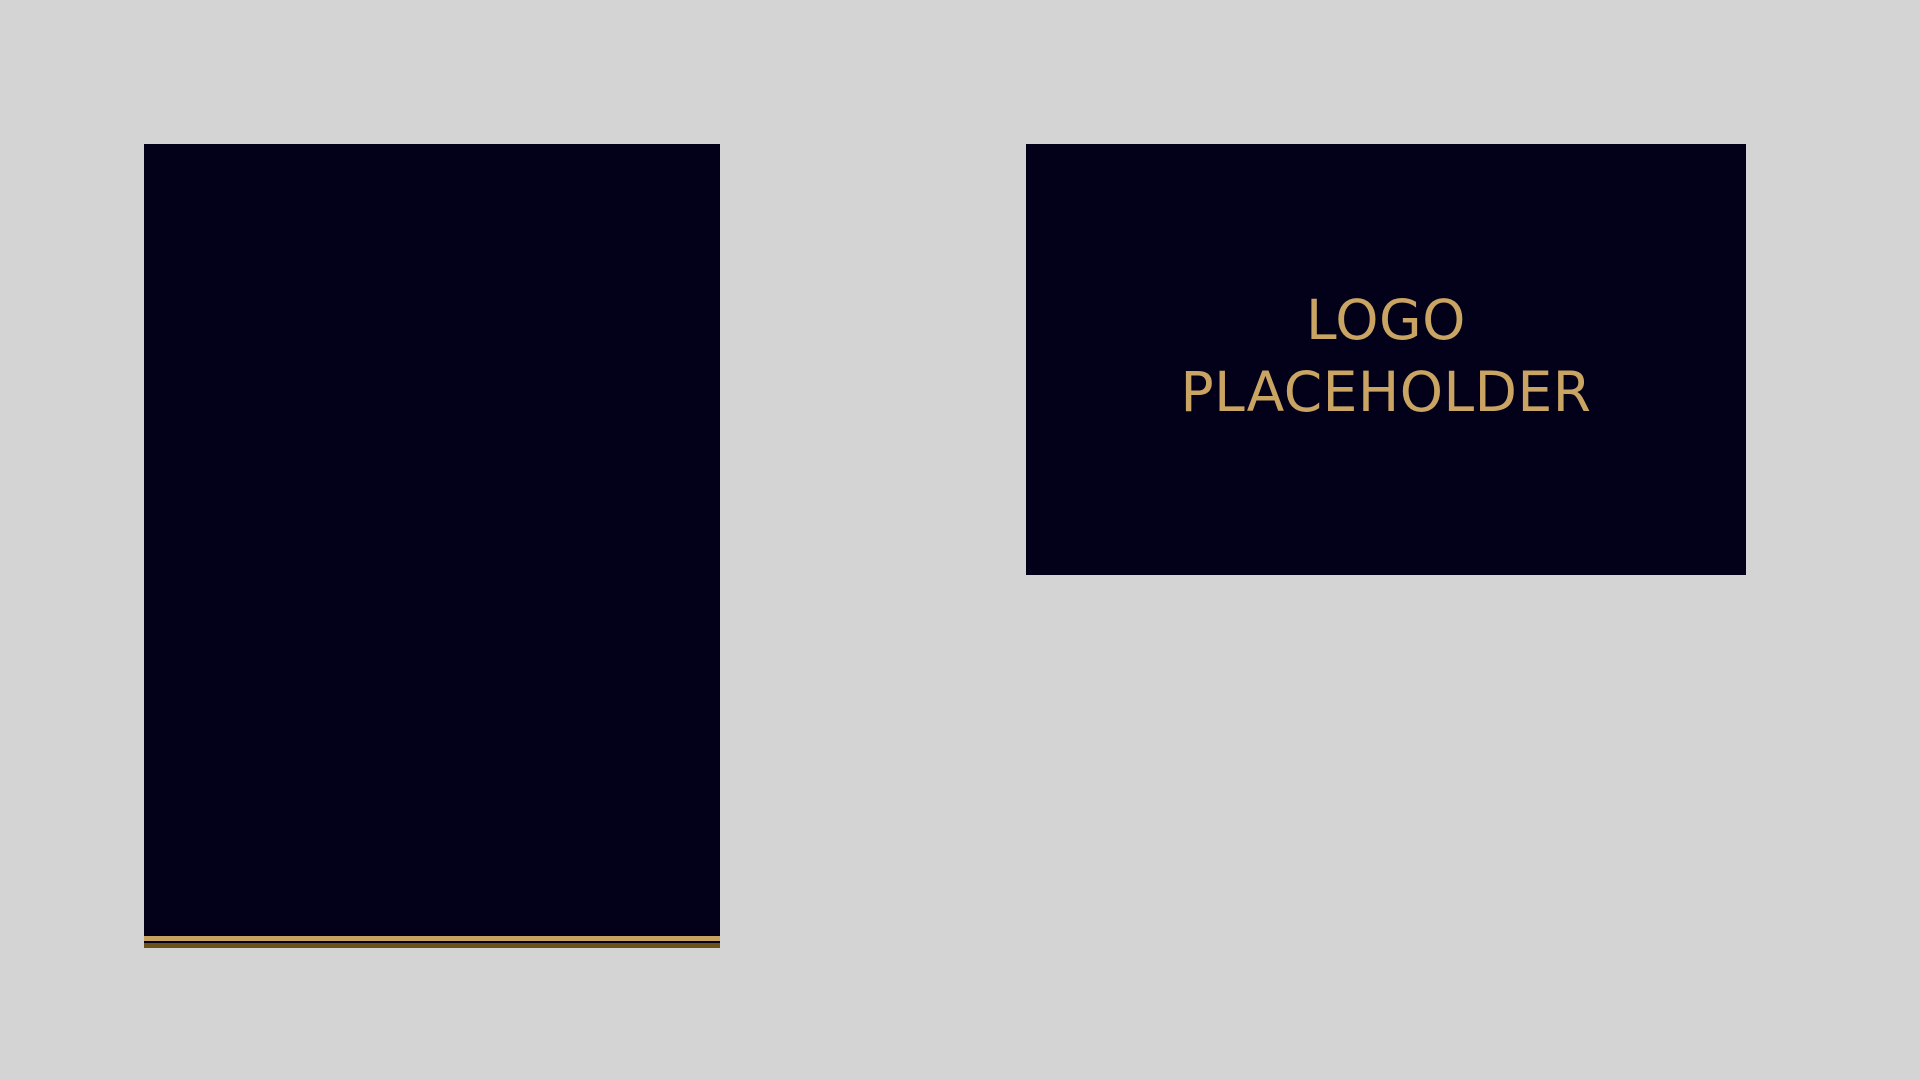 The width and height of the screenshot is (1920, 1080). I want to click on logo-line-2: PLACEHOLDER, so click(1386, 391).